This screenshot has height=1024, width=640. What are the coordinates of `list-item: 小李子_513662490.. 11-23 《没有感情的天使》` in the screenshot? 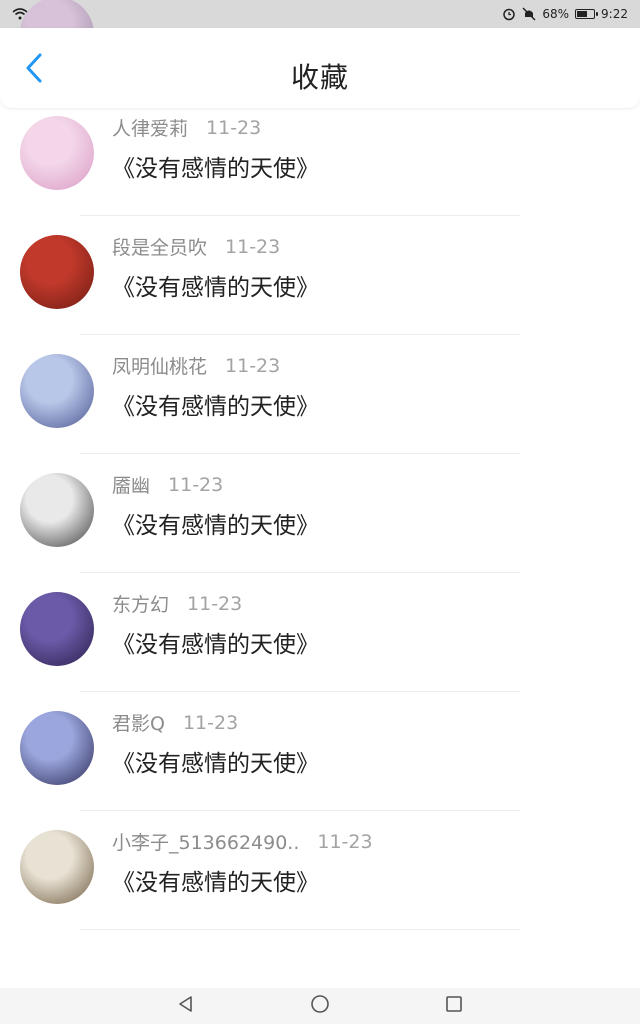 It's located at (320, 870).